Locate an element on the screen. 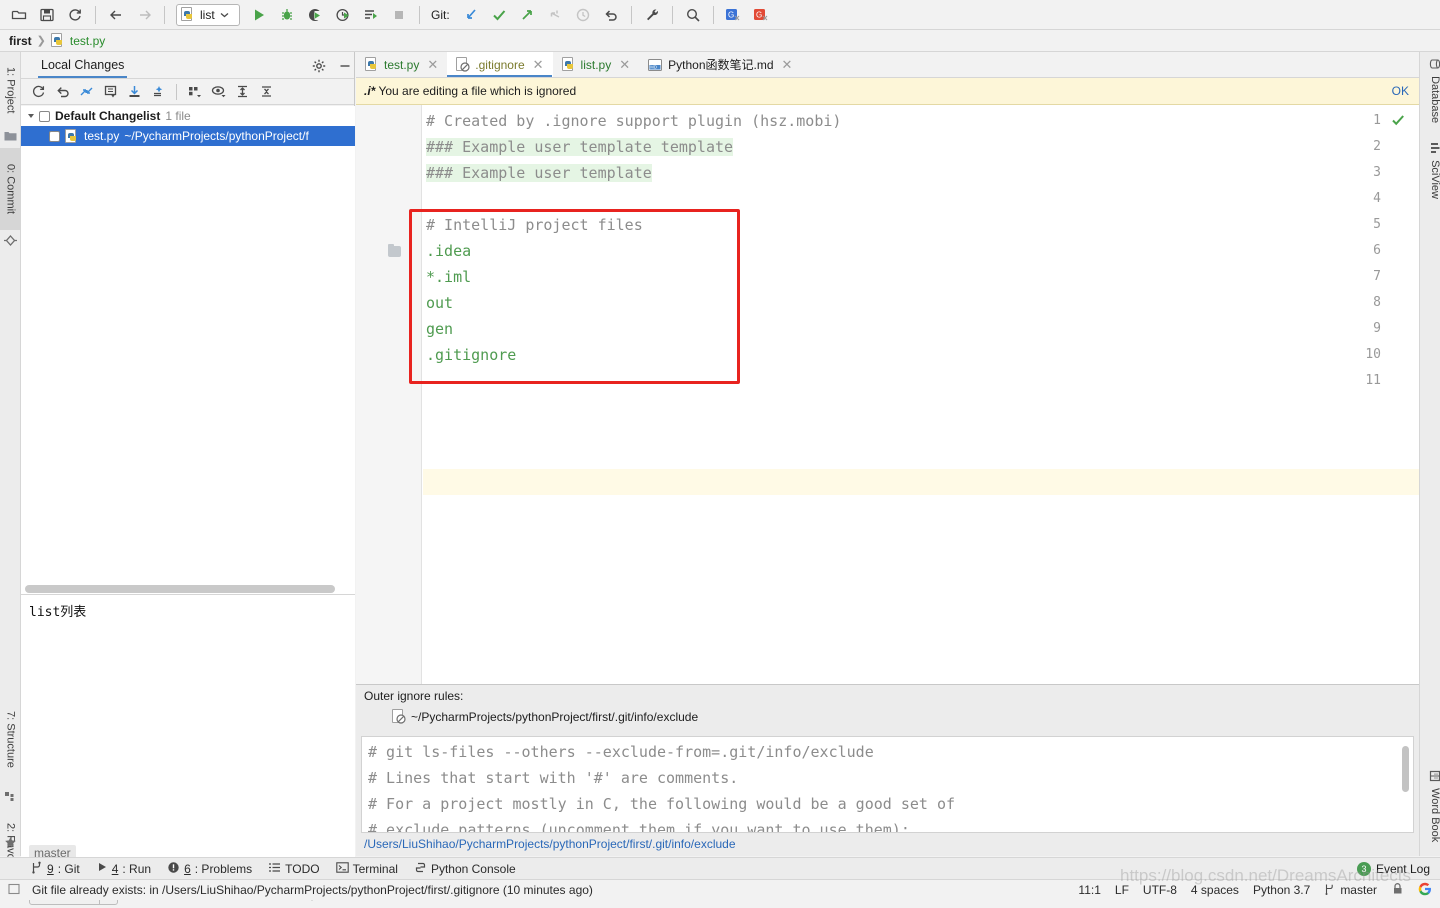  tab-list-py: list.py ✕ is located at coordinates (596, 64).